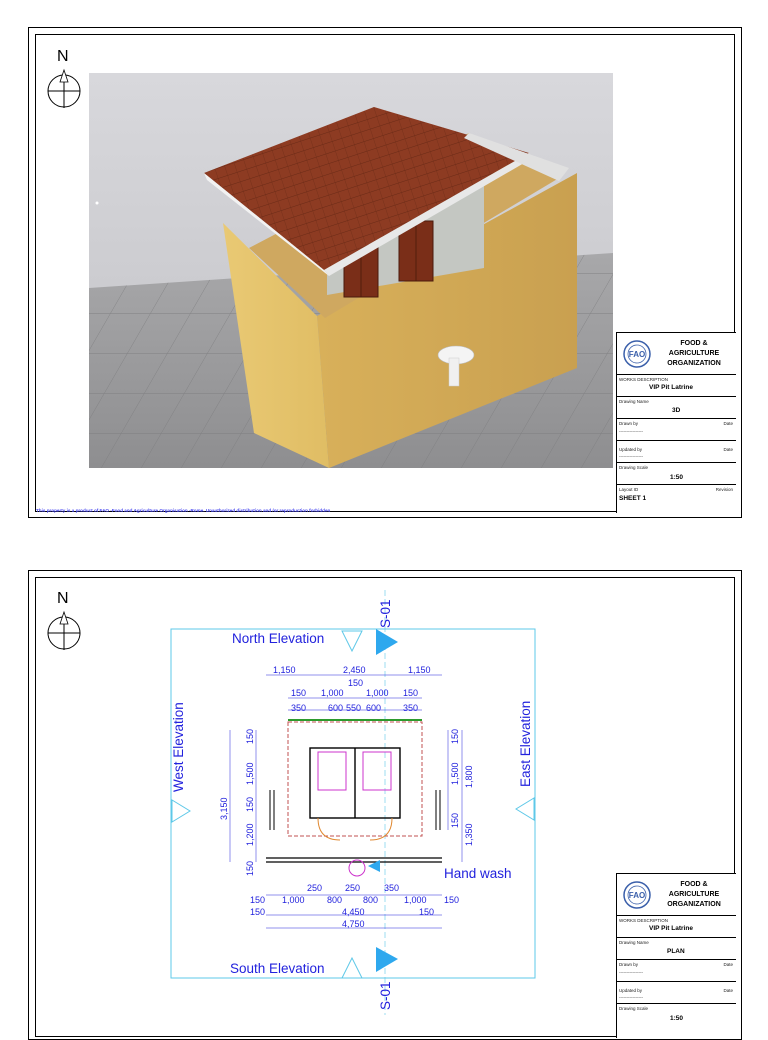 Image resolution: width=768 pixels, height=1040 pixels. Describe the element at coordinates (478, 873) in the screenshot. I see `hand-wash-label: Hand wash` at that location.